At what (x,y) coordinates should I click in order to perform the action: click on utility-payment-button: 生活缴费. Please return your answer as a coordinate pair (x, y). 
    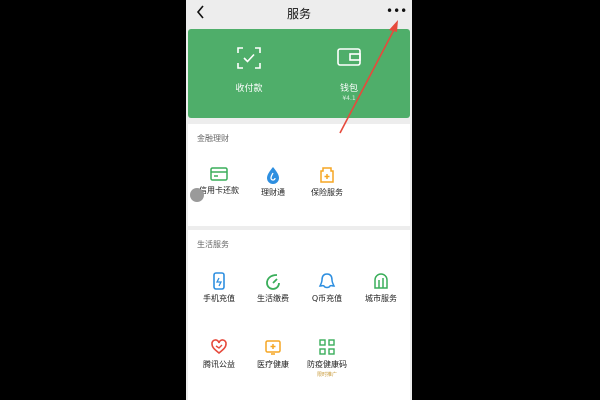
    Looking at the image, I should click on (273, 288).